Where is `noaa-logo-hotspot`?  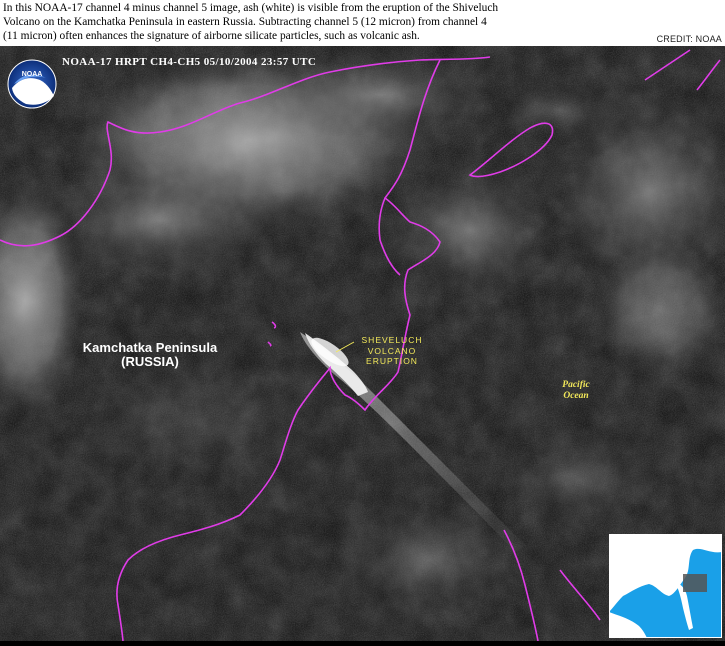
noaa-logo-hotspot is located at coordinates (32, 76).